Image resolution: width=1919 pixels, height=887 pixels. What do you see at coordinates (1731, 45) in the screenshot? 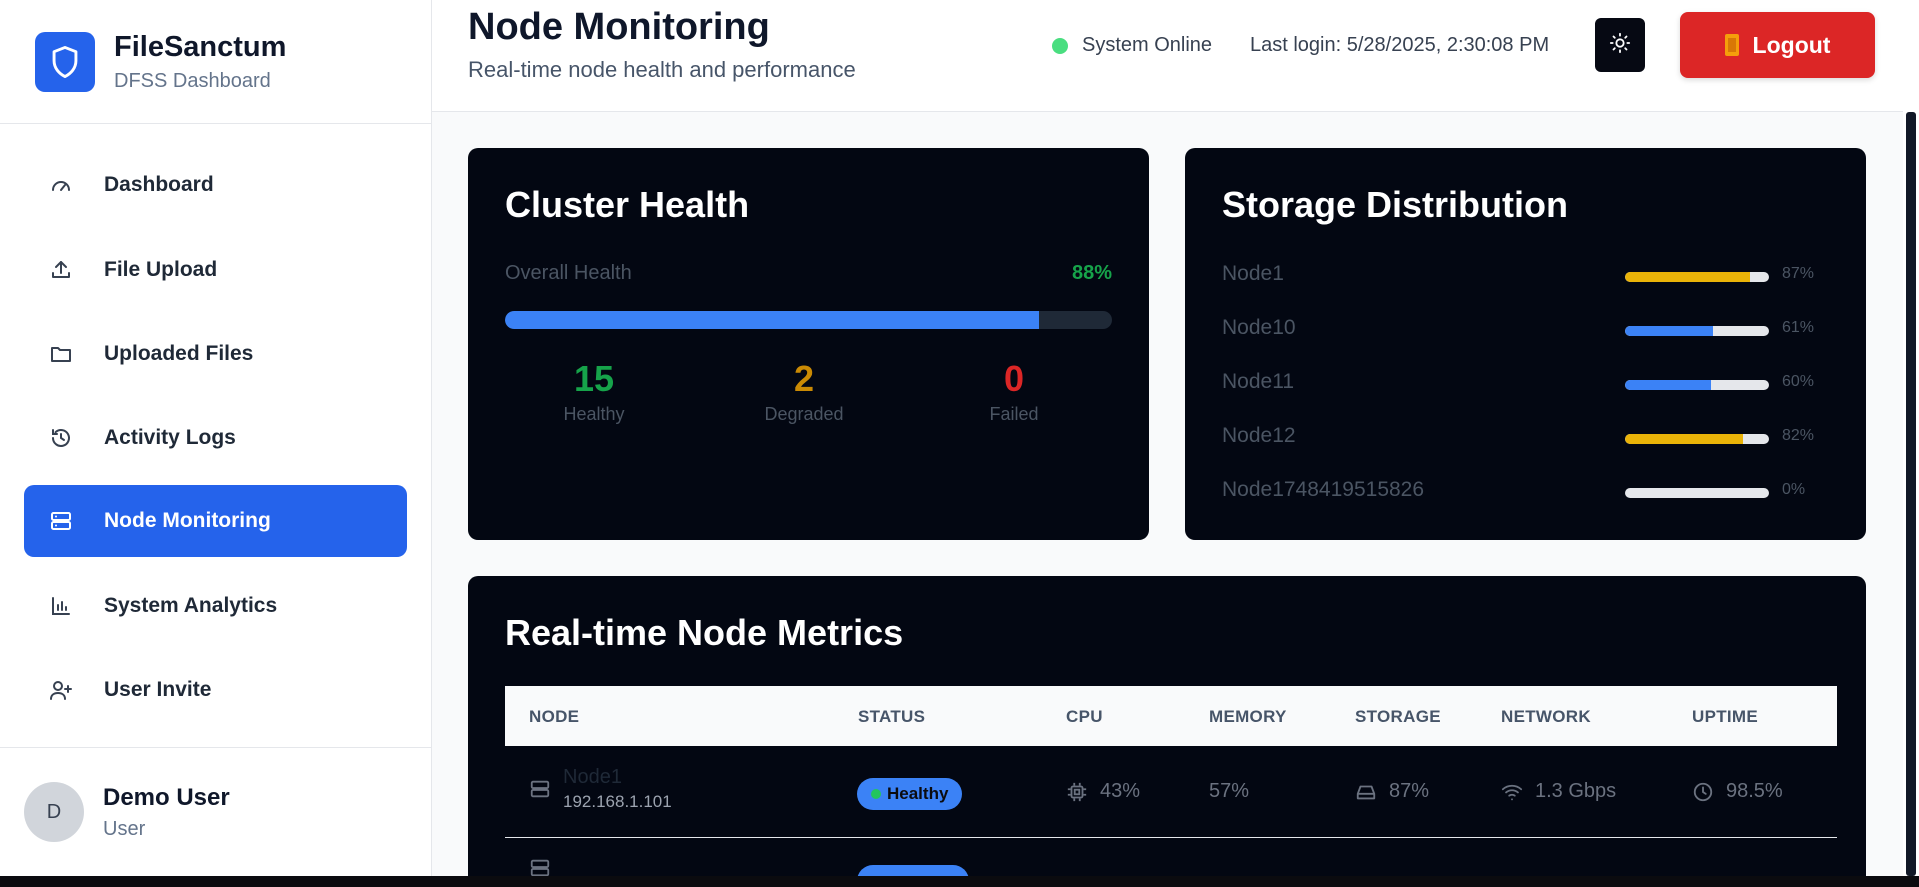
I see `door-icon` at bounding box center [1731, 45].